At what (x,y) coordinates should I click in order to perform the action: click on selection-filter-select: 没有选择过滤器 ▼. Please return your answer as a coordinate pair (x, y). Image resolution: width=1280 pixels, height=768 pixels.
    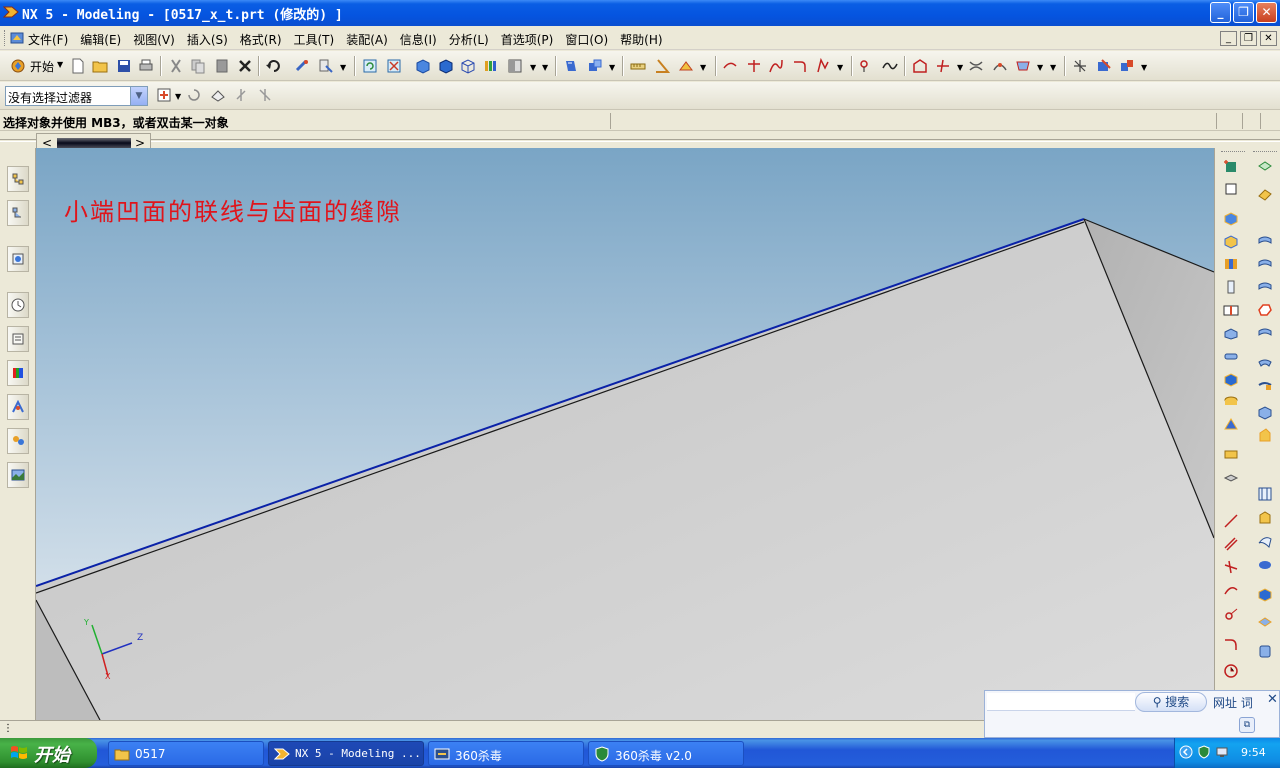
    Looking at the image, I should click on (76, 96).